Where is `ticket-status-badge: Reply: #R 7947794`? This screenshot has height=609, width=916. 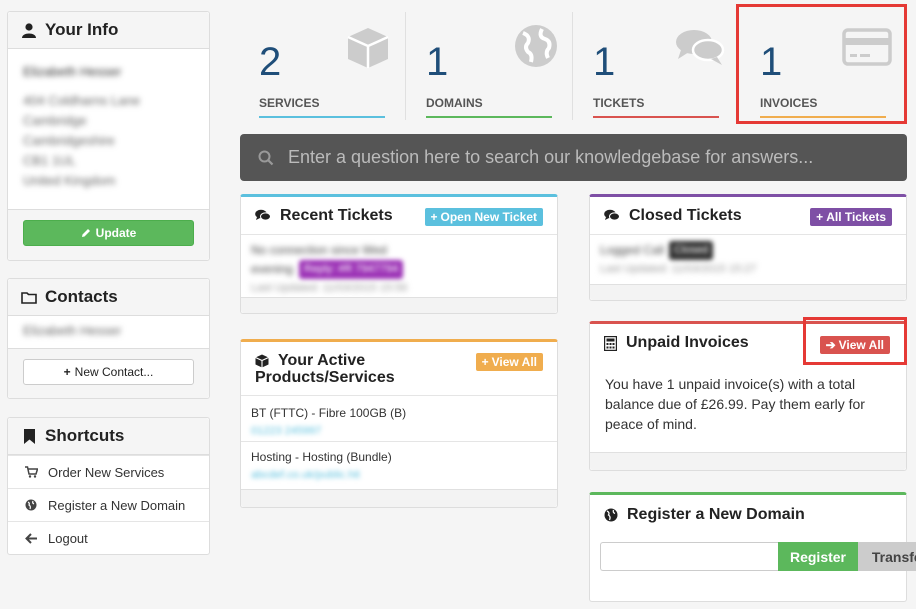
ticket-status-badge: Reply: #R 7947794 is located at coordinates (351, 269).